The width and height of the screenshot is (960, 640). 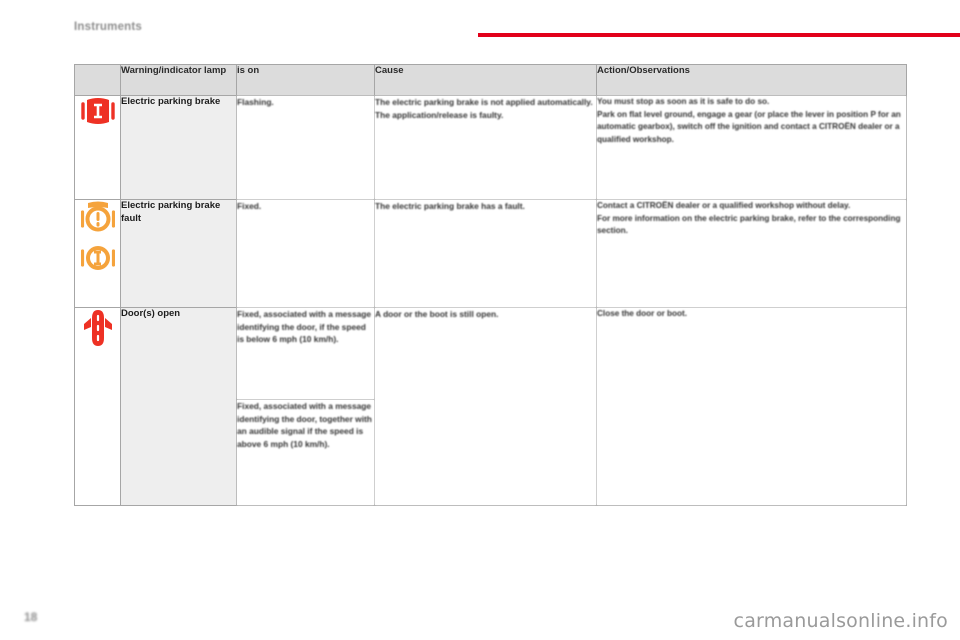 I want to click on page-header-band: Instruments, so click(x=480, y=21).